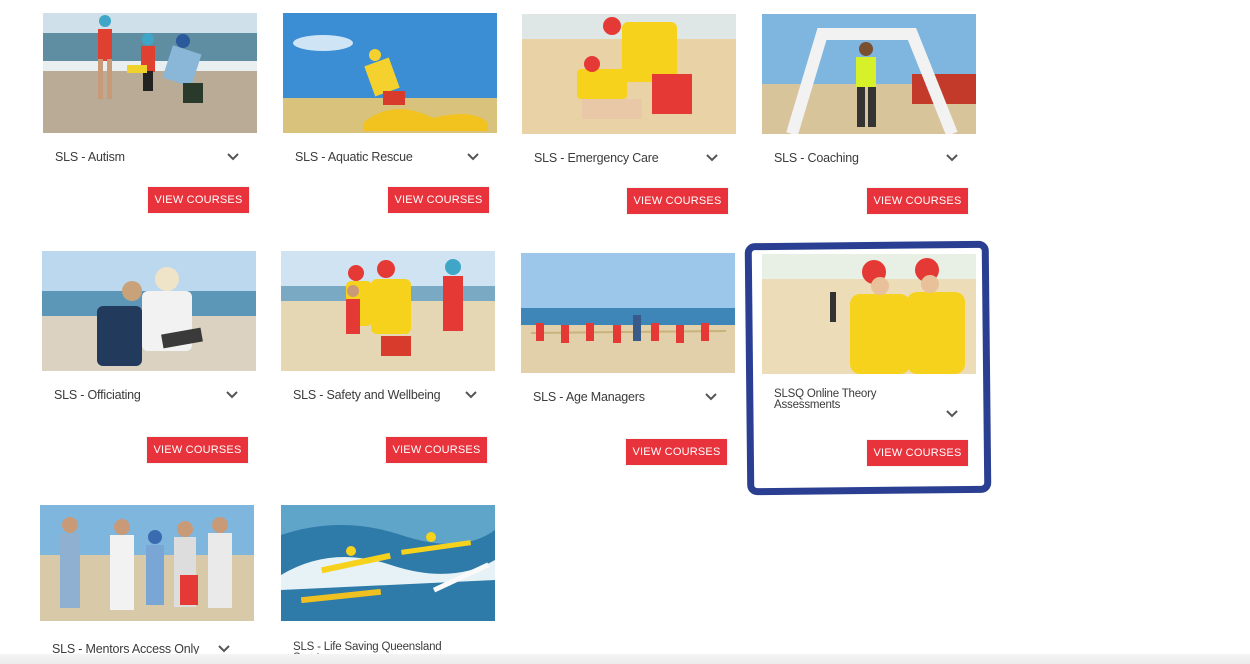 Image resolution: width=1250 pixels, height=664 pixels. I want to click on course-card-coaching: SLS - Coaching VIEW COURSES, so click(869, 119).